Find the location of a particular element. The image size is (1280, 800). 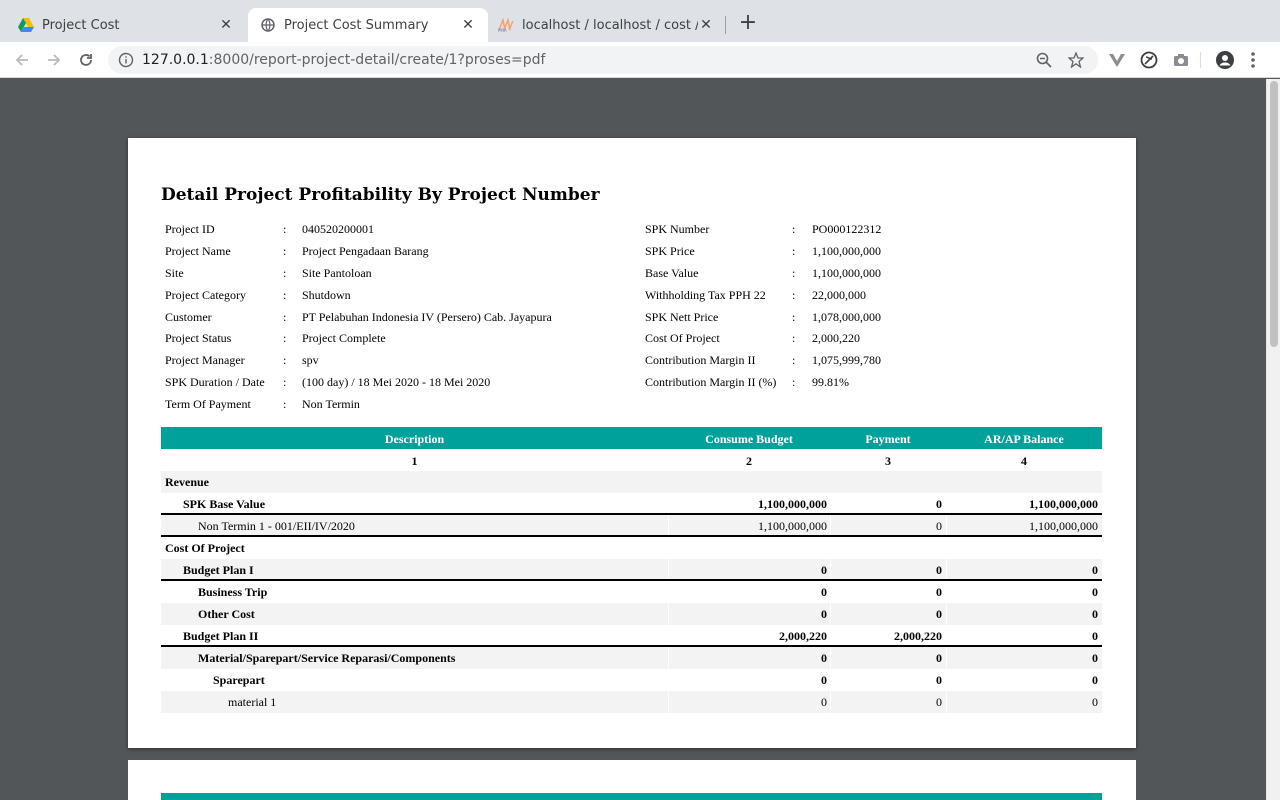

vue-devtools-icon is located at coordinates (1117, 60).